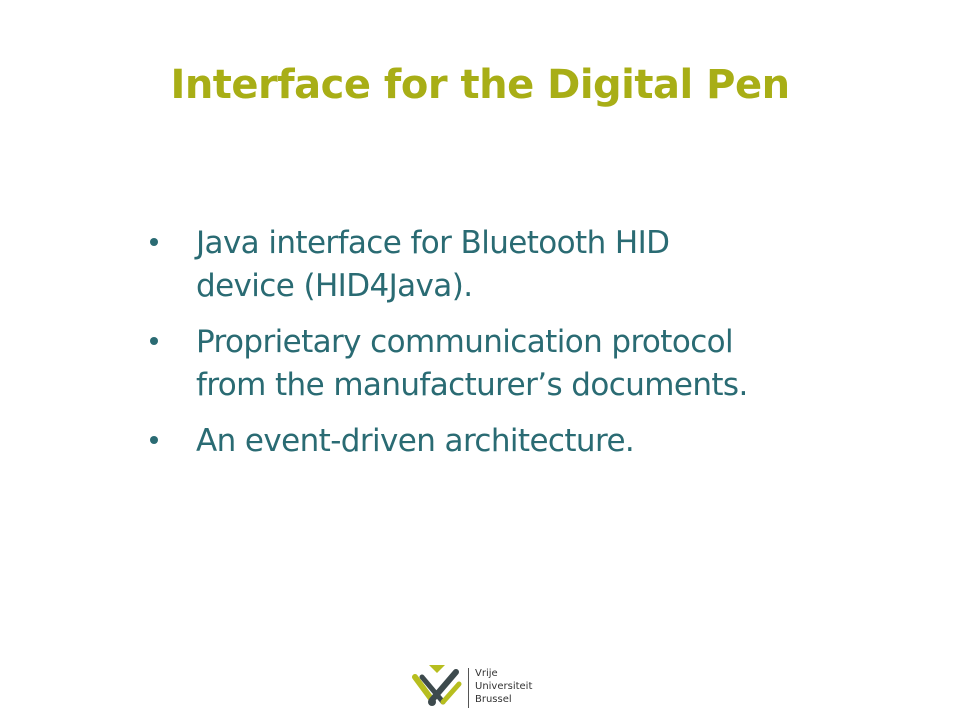 This screenshot has height=720, width=960. I want to click on university-logo: Vrije Universiteit Brussel, so click(482, 687).